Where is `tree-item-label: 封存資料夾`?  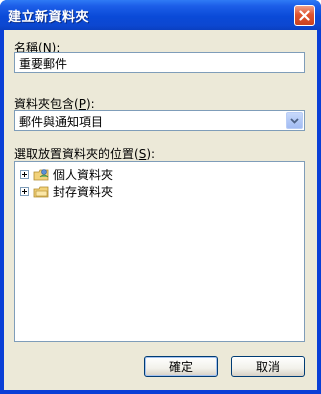
tree-item-label: 封存資料夾 is located at coordinates (83, 191).